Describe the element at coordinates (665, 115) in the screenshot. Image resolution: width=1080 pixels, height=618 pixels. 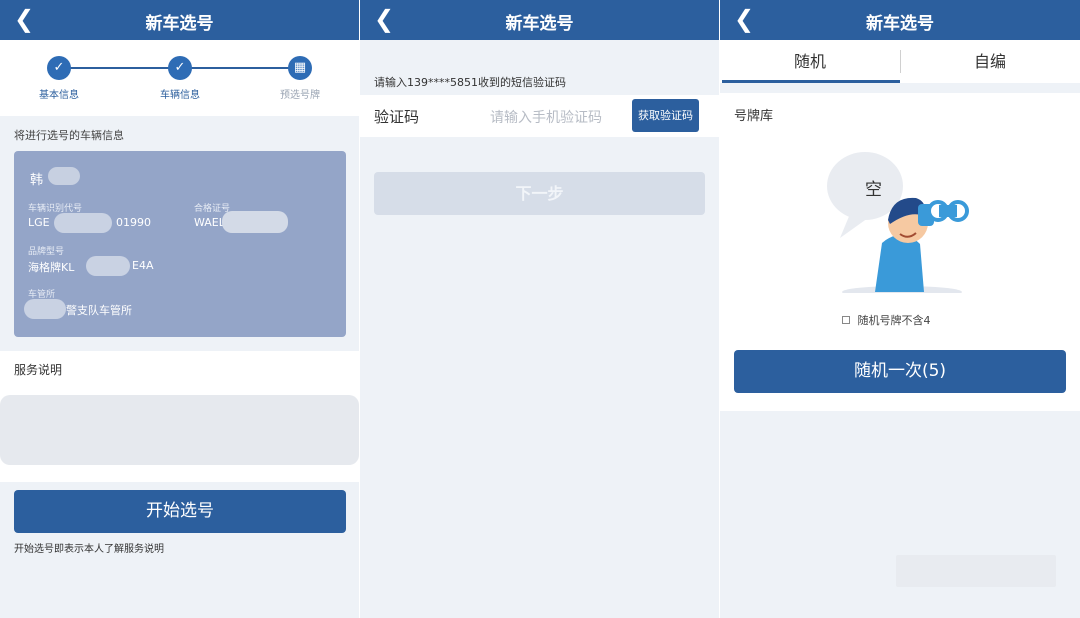
I see `get-code-button: 获取验证码` at that location.